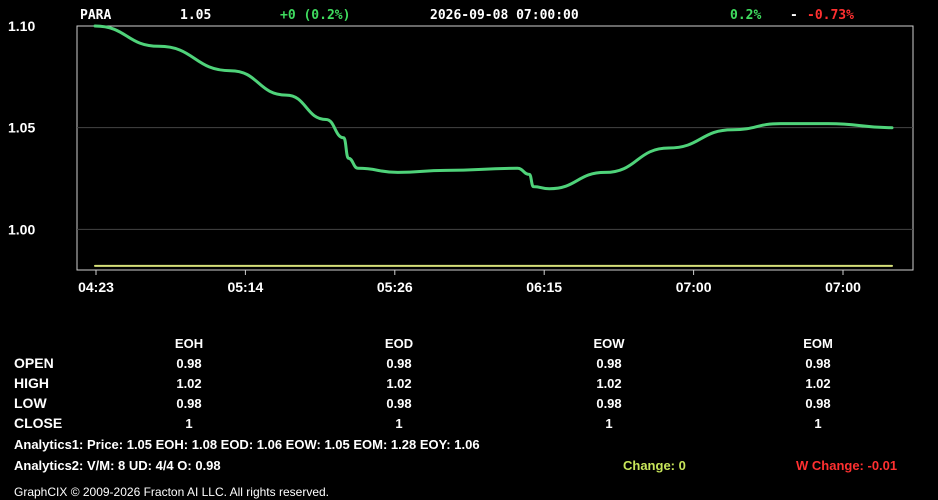 This screenshot has width=938, height=500. Describe the element at coordinates (34, 363) in the screenshot. I see `row-label-open: OPEN` at that location.